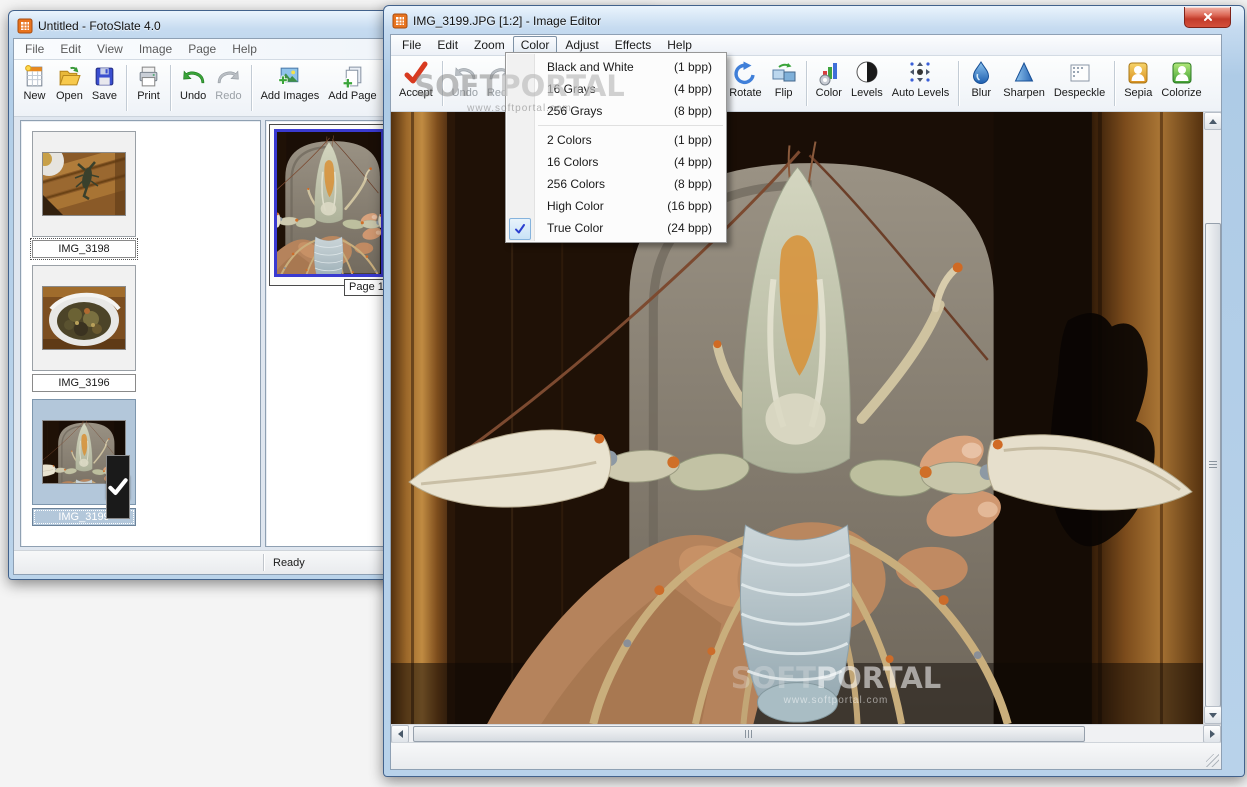 Image resolution: width=1247 pixels, height=787 pixels. Describe the element at coordinates (981, 73) in the screenshot. I see `blur-droplet-icon` at that location.